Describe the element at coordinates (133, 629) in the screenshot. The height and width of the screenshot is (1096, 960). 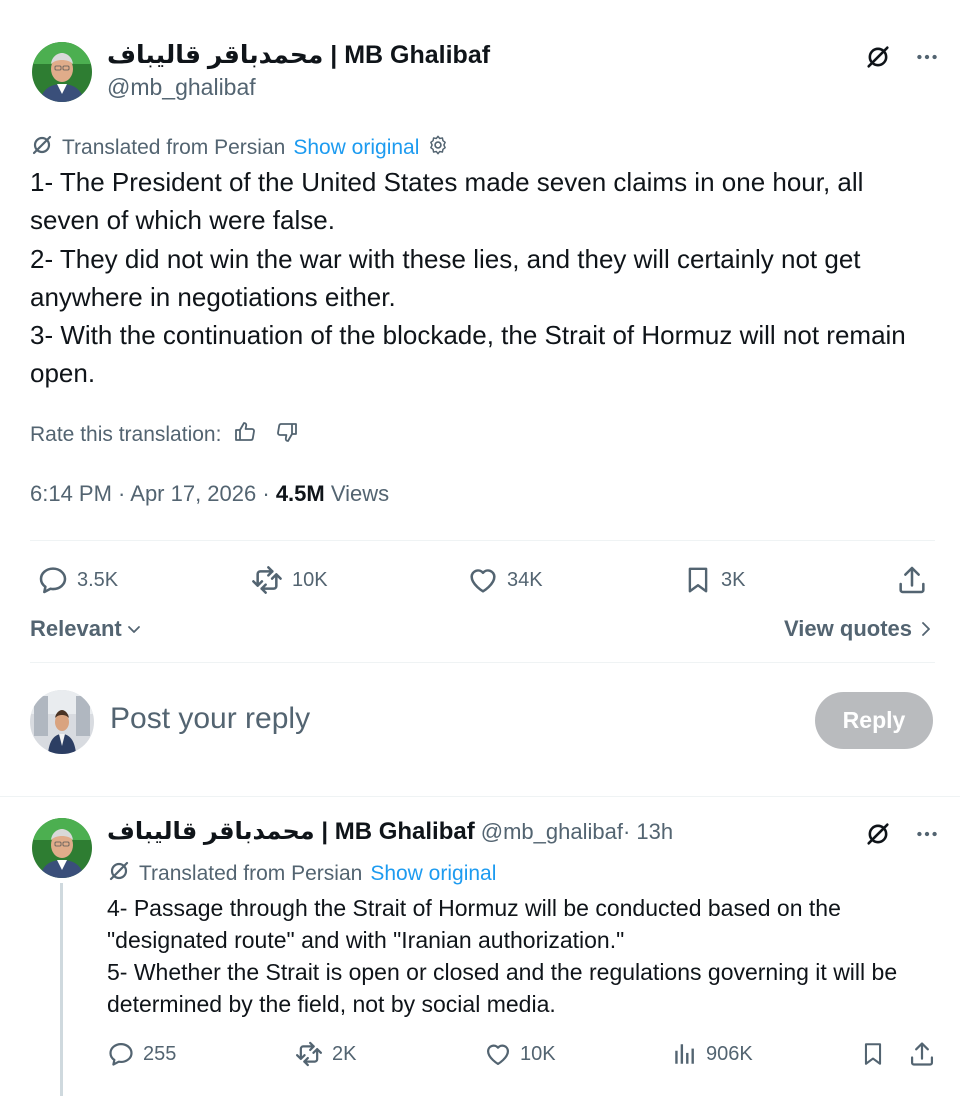
I see `chevron-down-icon` at that location.